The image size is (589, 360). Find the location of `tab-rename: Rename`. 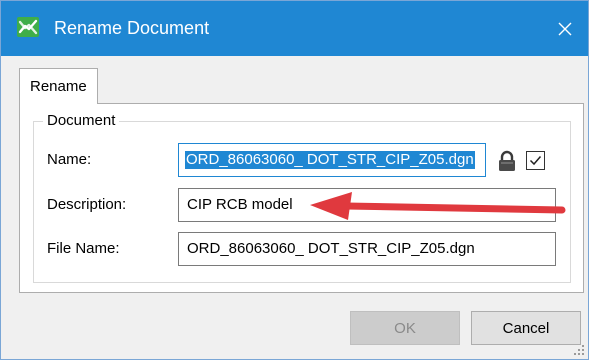

tab-rename: Rename is located at coordinates (58, 86).